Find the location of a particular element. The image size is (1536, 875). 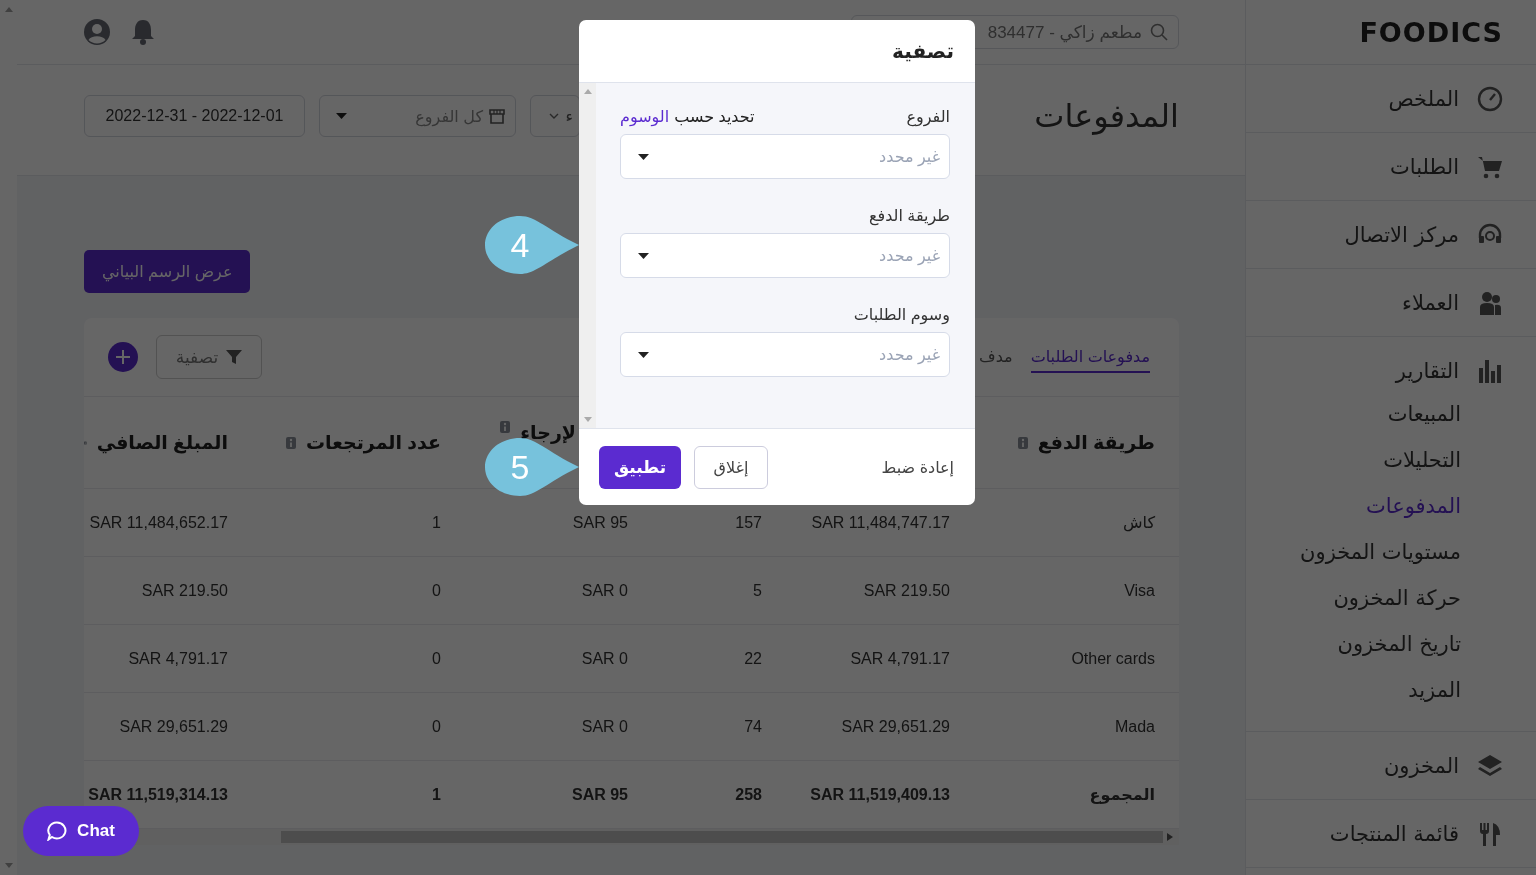

sidebar-item: العملاء is located at coordinates (1391, 302).